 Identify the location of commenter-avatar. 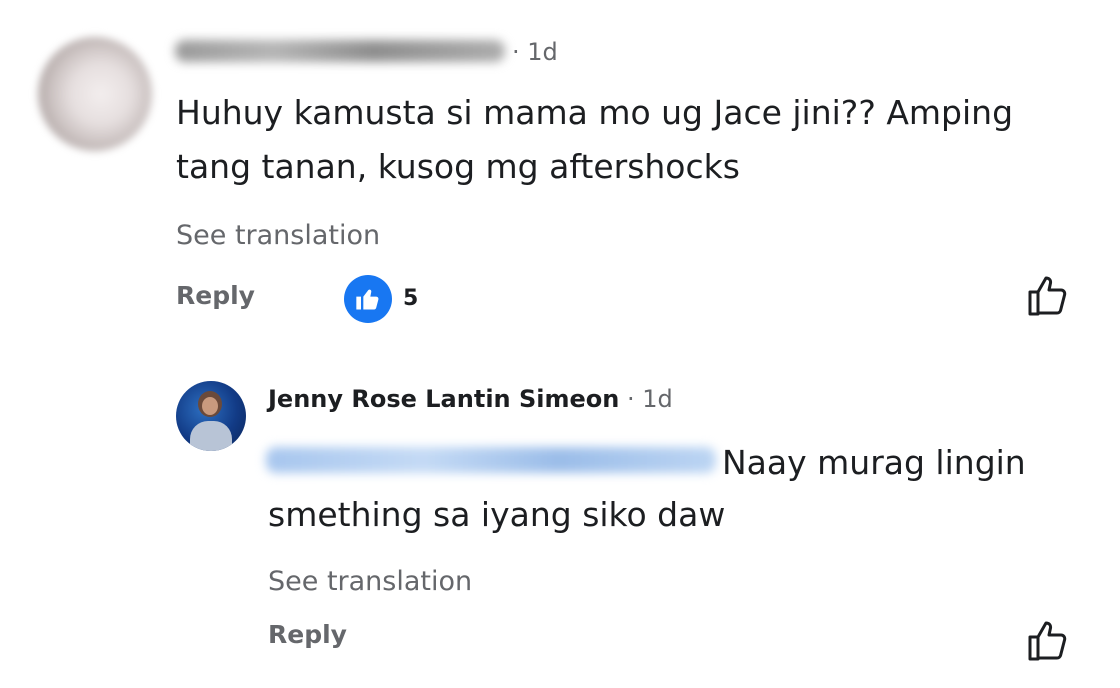
(95, 94).